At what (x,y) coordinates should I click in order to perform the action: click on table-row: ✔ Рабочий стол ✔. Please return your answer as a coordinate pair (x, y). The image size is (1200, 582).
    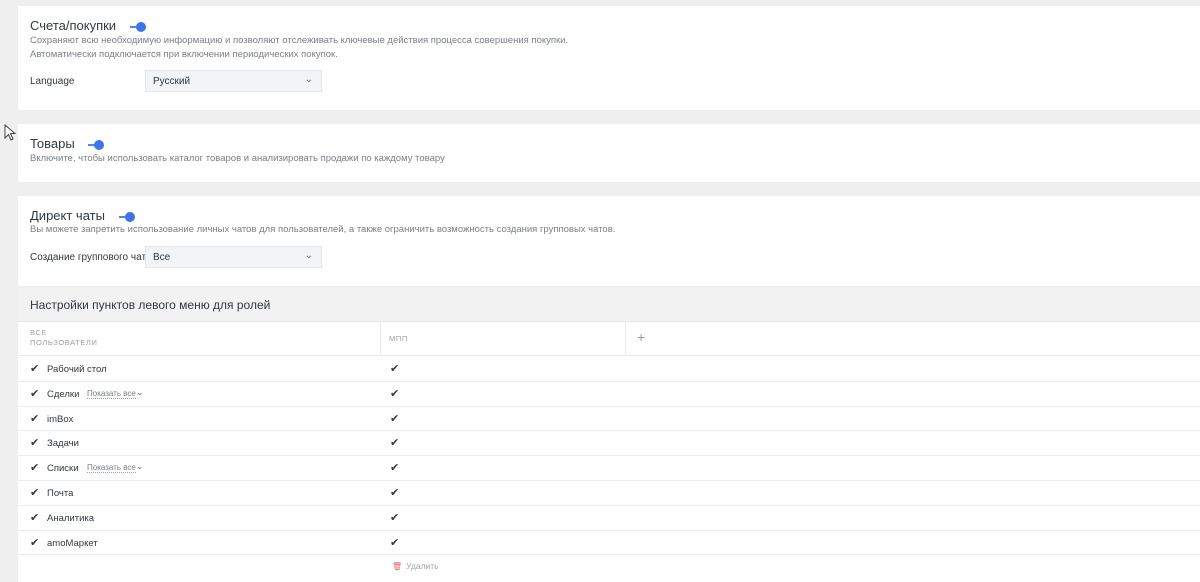
    Looking at the image, I should click on (609, 369).